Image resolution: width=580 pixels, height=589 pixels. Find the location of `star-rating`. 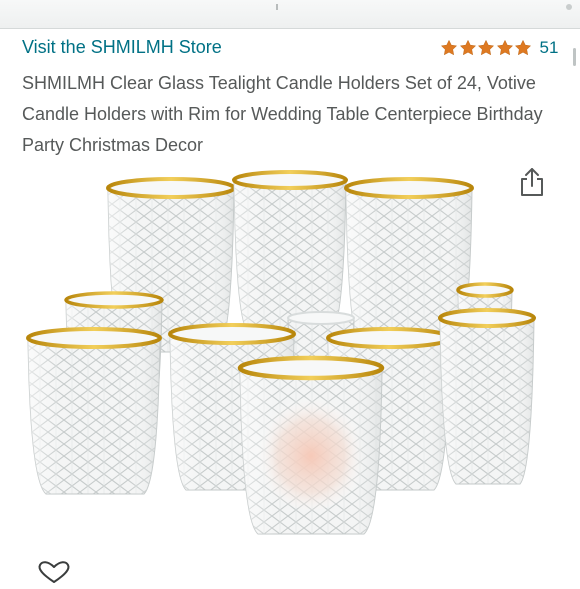

star-rating is located at coordinates (486, 48).